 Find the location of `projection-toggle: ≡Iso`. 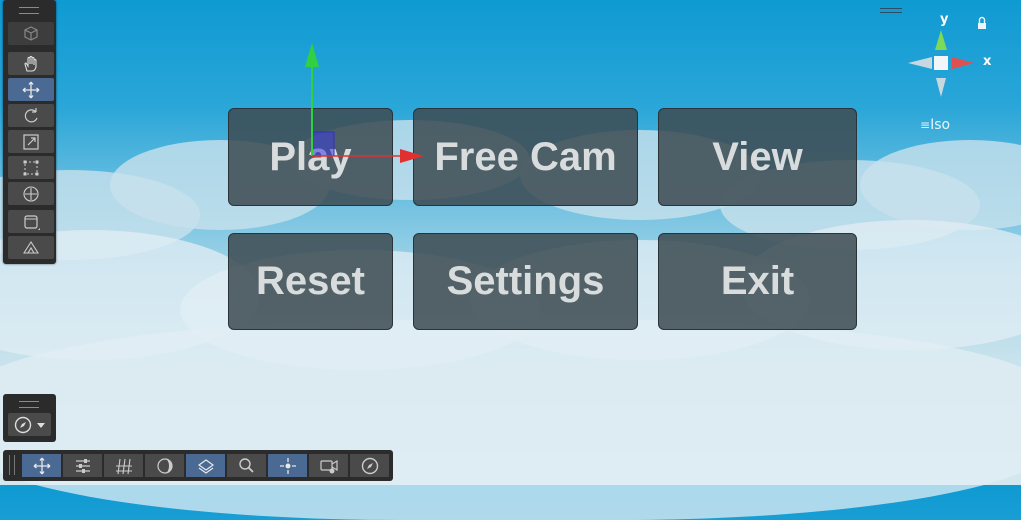

projection-toggle: ≡Iso is located at coordinates (935, 125).